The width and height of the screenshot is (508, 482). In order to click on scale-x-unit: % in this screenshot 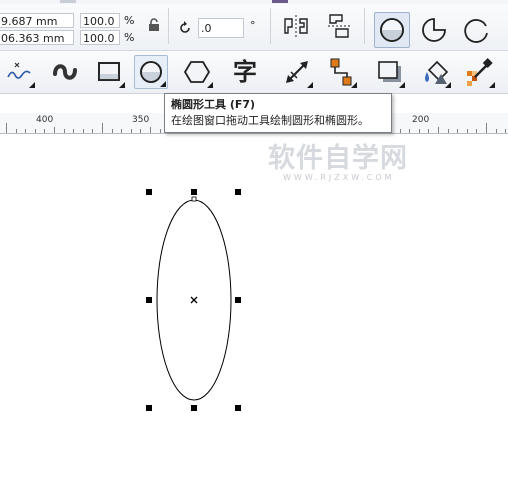, I will do `click(129, 20)`.